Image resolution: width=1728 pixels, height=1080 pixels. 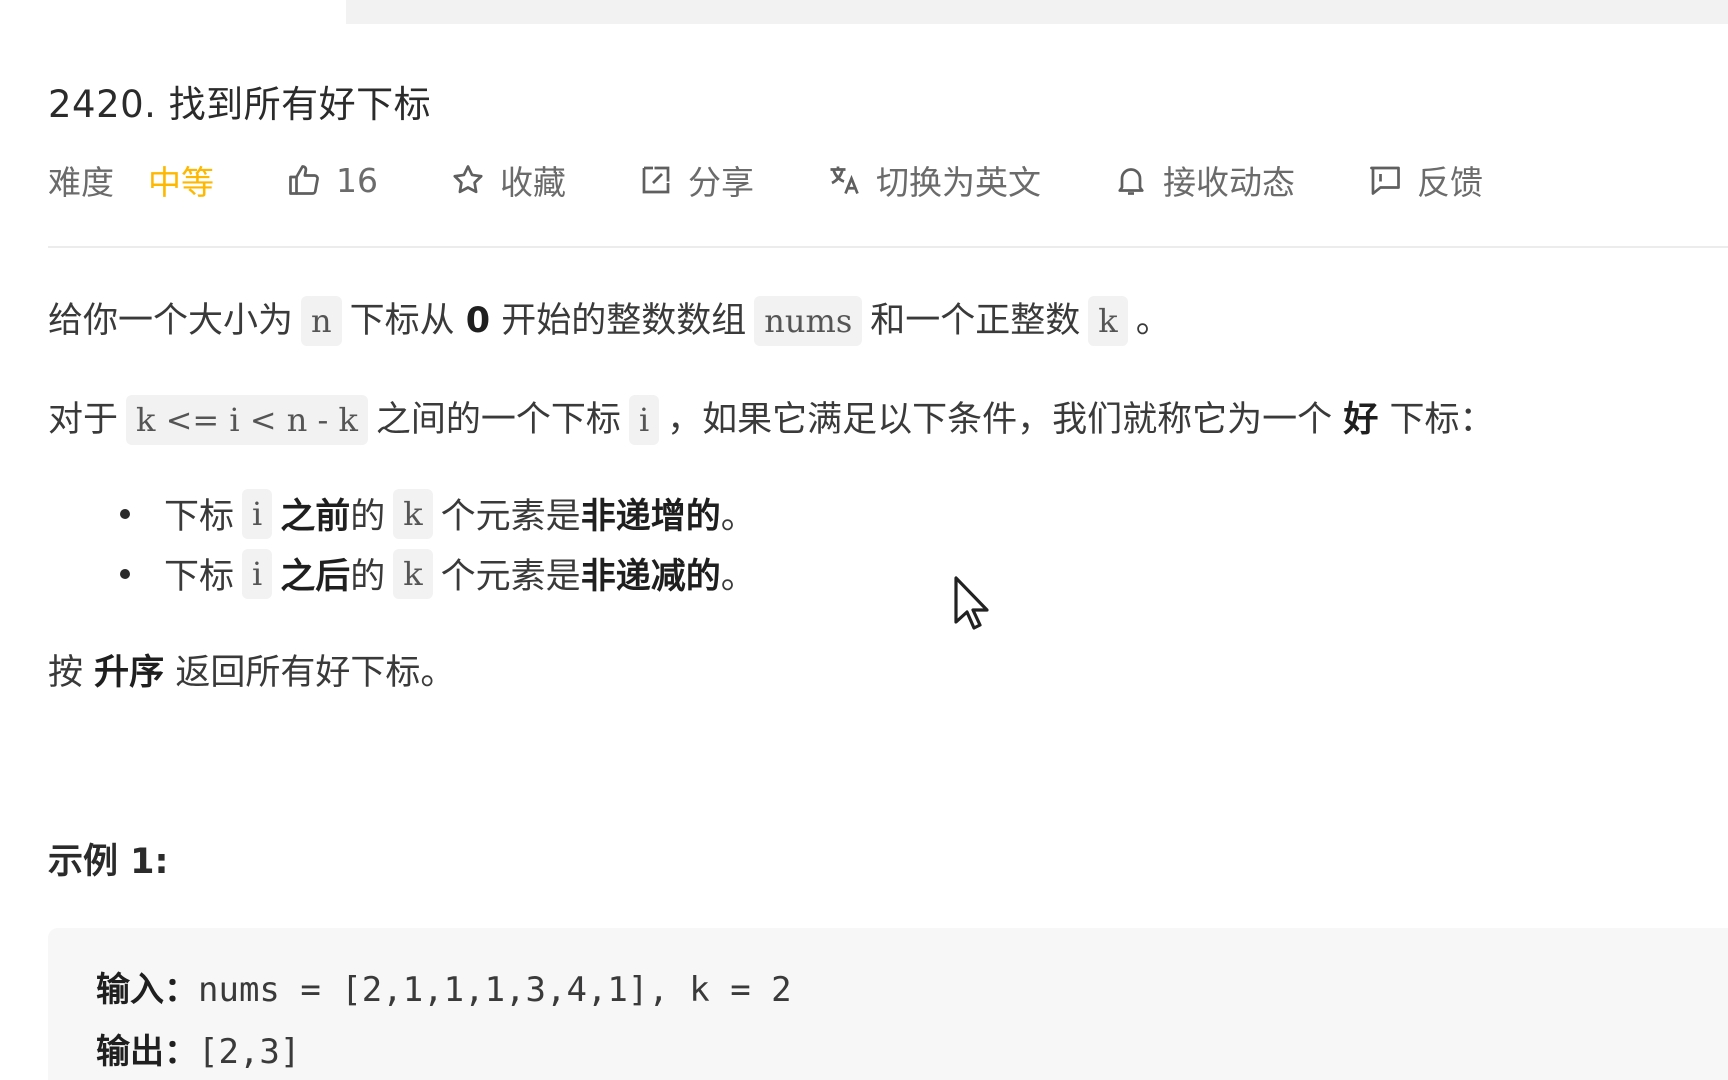 I want to click on favorite-button: 收藏, so click(x=508, y=180).